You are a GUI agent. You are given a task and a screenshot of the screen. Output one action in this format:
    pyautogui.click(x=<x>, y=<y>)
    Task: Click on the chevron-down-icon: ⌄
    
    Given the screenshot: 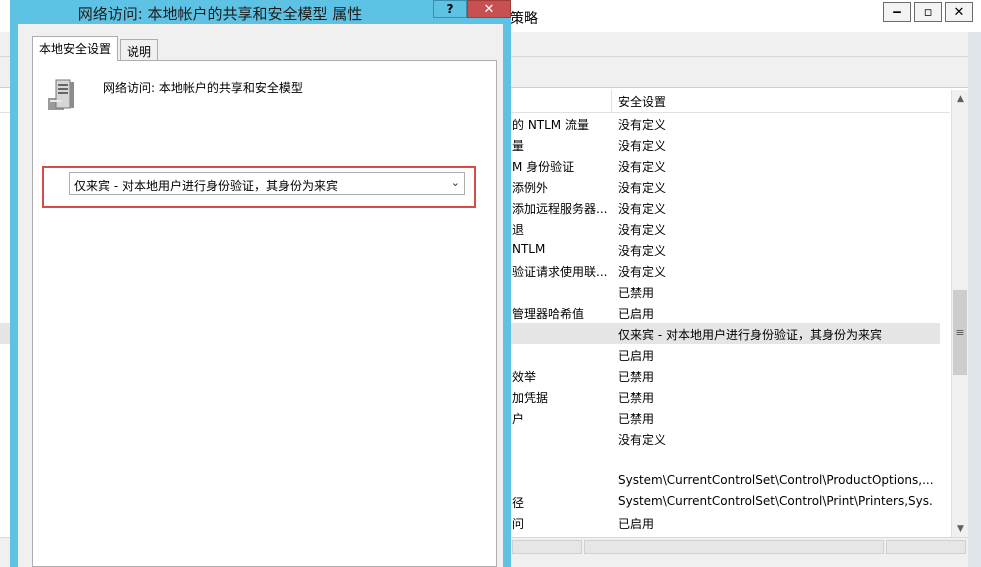 What is the action you would take?
    pyautogui.click(x=455, y=182)
    